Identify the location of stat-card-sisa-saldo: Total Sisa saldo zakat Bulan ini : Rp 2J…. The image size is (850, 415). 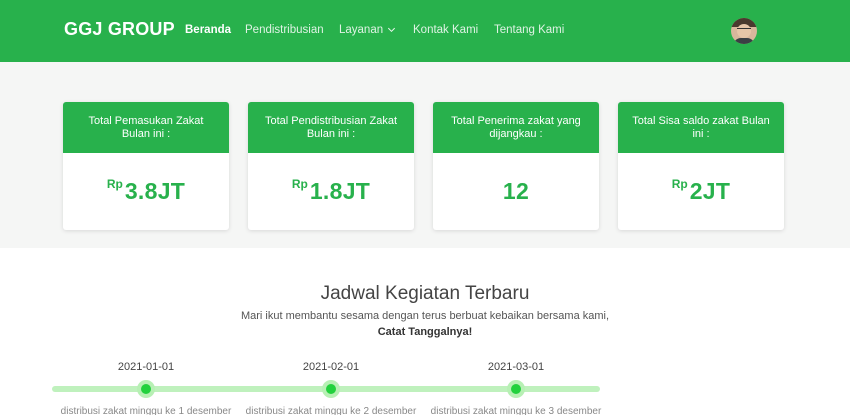
(701, 166).